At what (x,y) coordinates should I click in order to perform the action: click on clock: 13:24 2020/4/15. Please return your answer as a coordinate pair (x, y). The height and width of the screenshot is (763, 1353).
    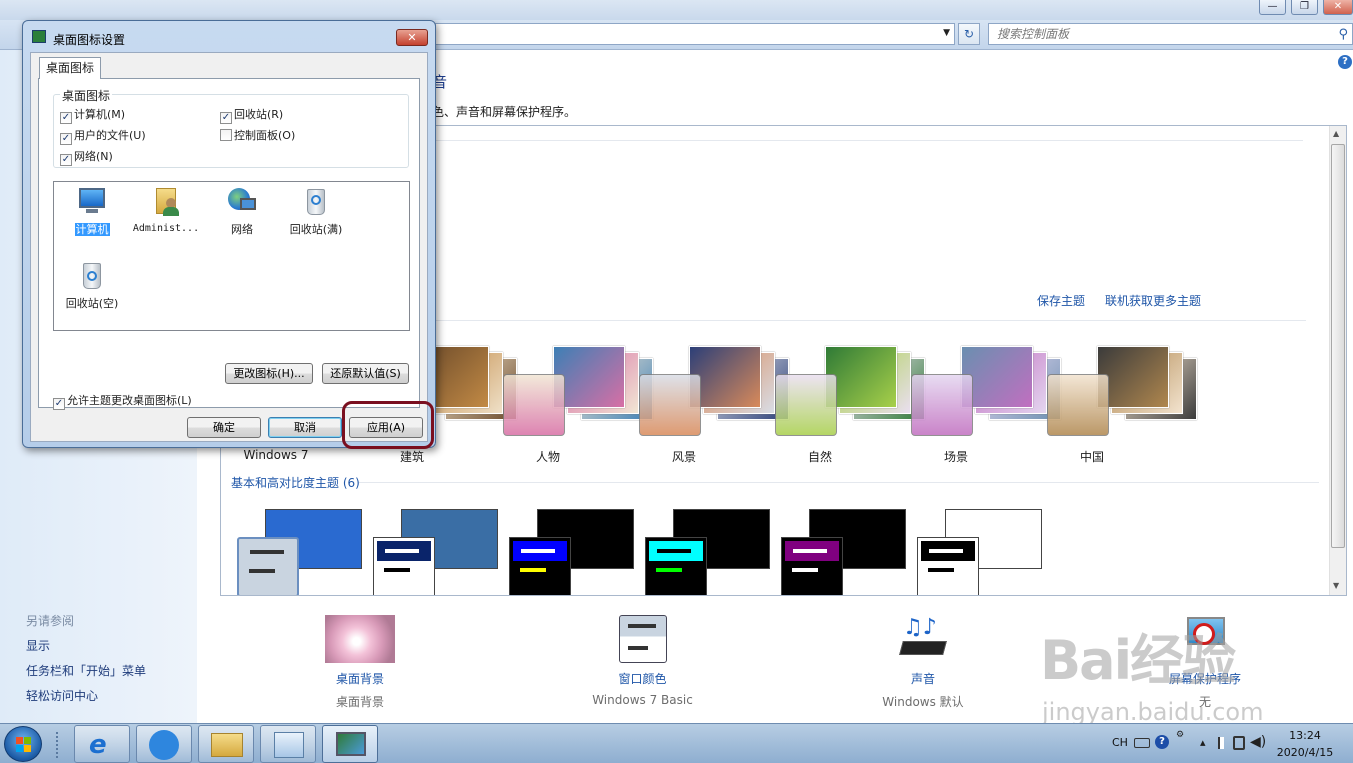
    Looking at the image, I should click on (1305, 744).